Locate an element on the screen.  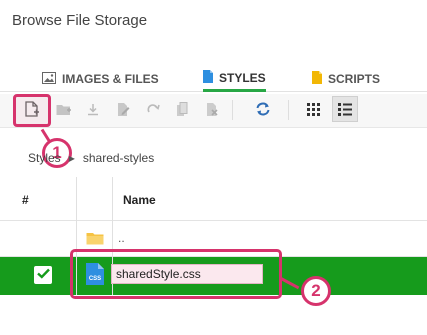
row-checkbox is located at coordinates (43, 275).